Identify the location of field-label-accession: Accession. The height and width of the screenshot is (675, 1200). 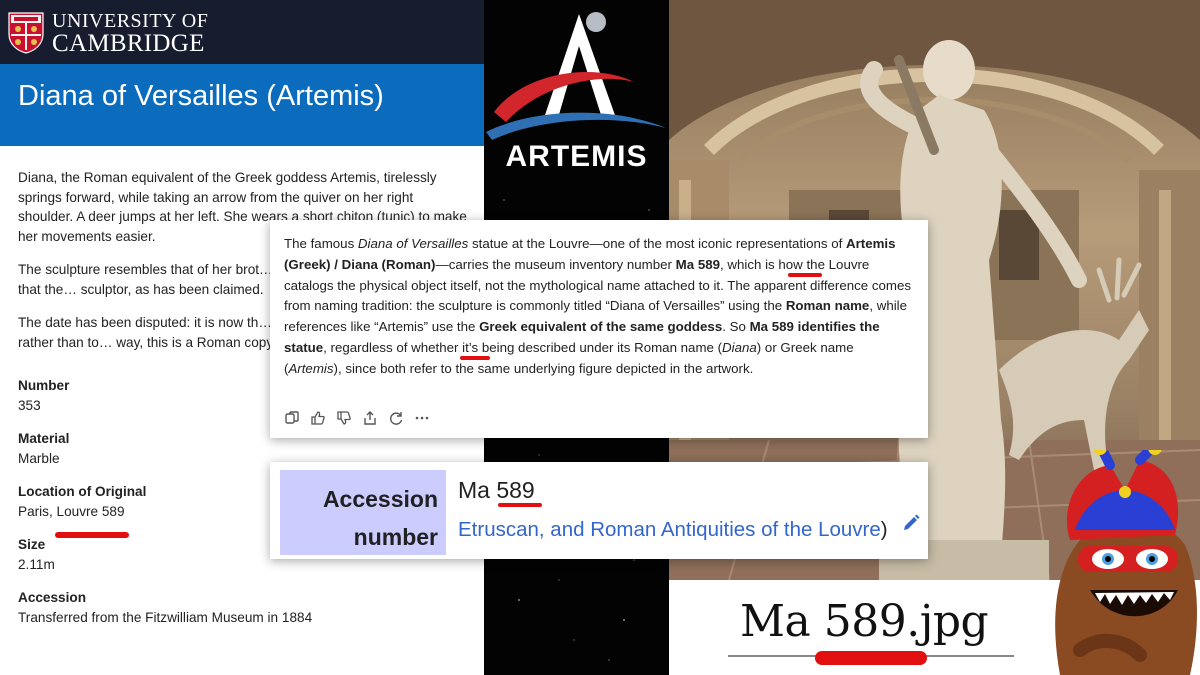
(52, 597).